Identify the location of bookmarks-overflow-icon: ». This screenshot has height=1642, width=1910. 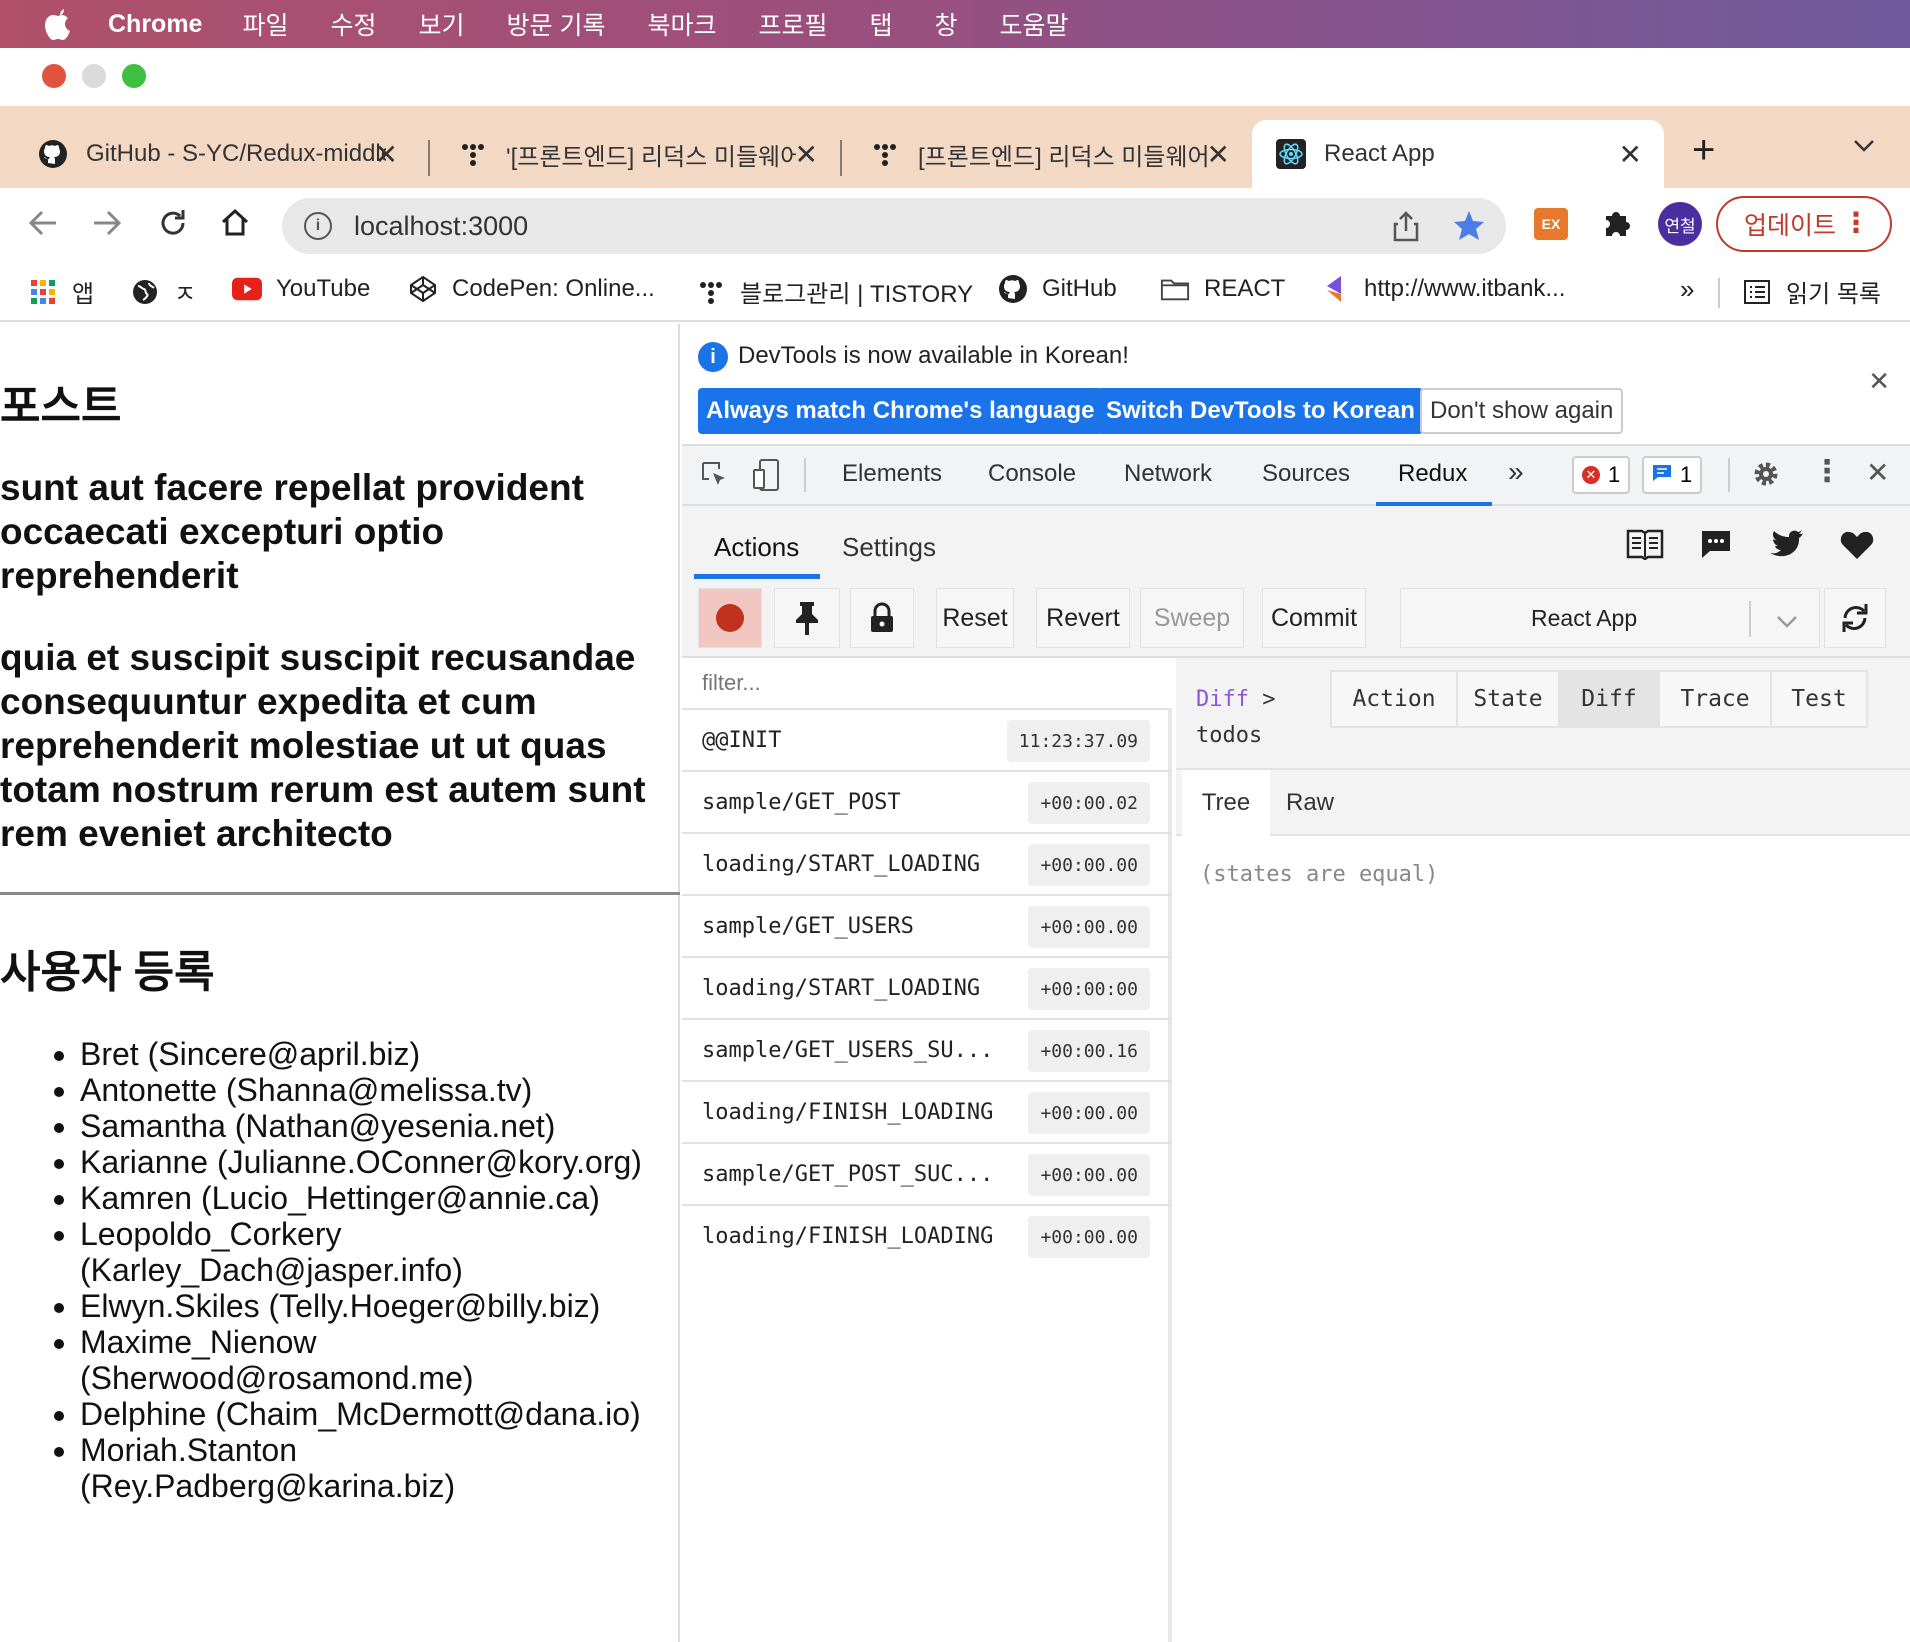
(1687, 289).